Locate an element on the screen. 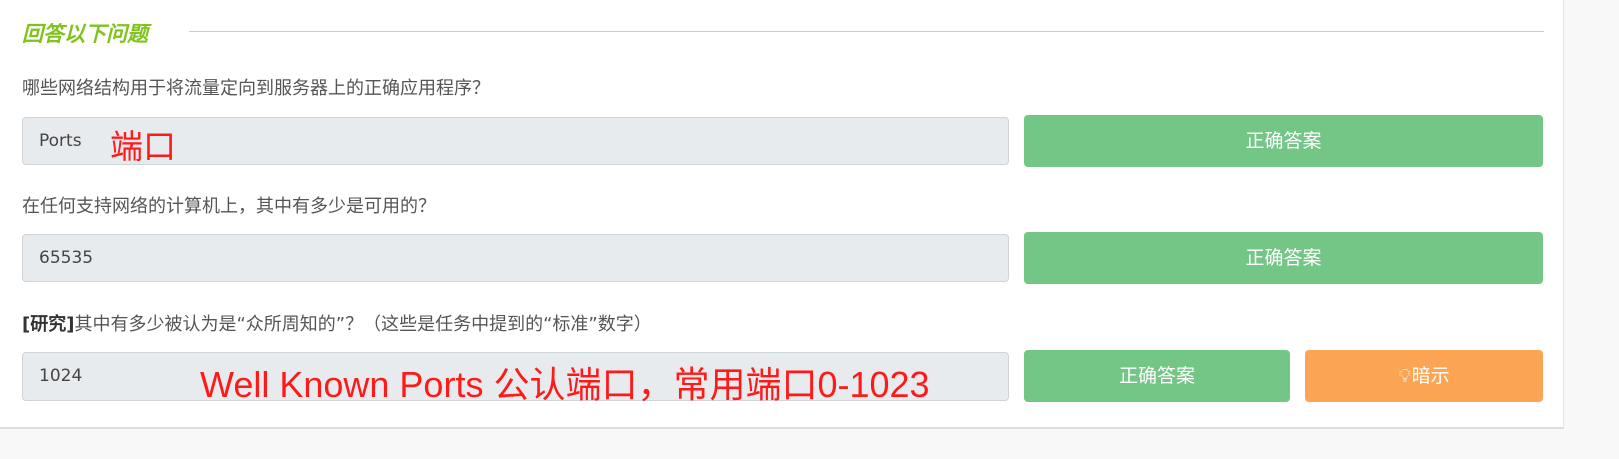  annotation-3: Well Known Ports 公认端口，常用端口0-1023 is located at coordinates (565, 384).